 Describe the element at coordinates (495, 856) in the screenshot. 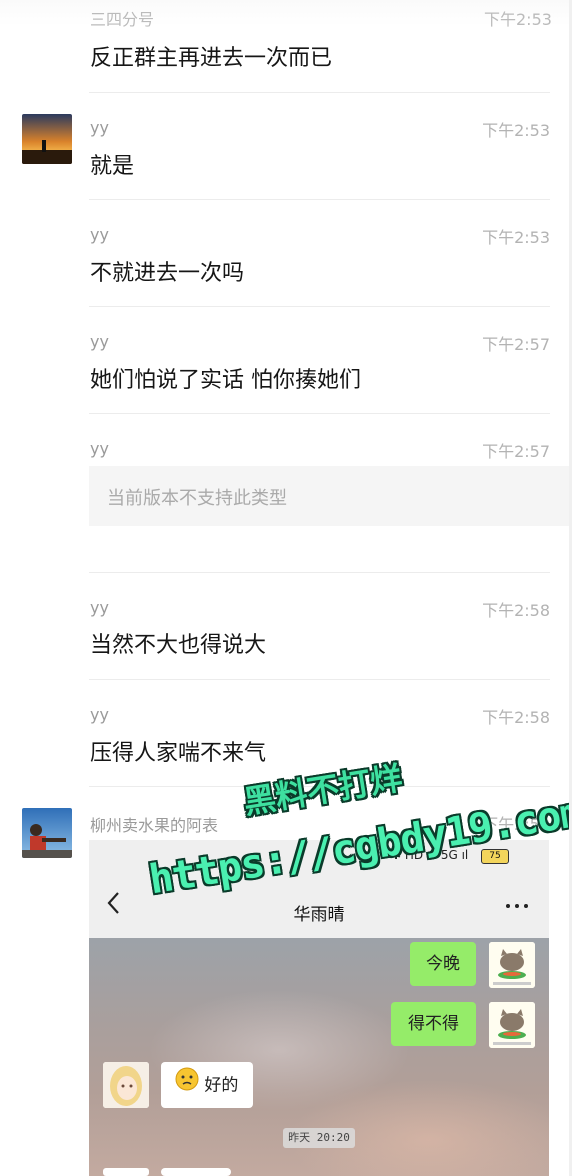

I see `battery-icon: 75` at that location.